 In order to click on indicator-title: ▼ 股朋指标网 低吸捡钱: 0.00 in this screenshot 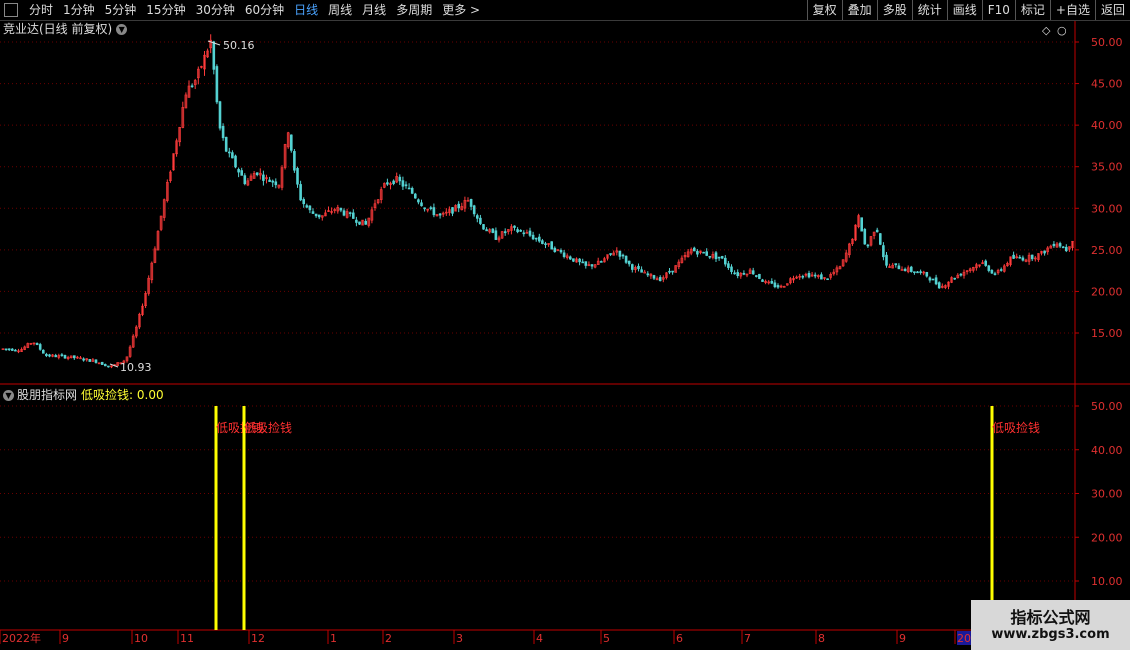, I will do `click(83, 395)`.